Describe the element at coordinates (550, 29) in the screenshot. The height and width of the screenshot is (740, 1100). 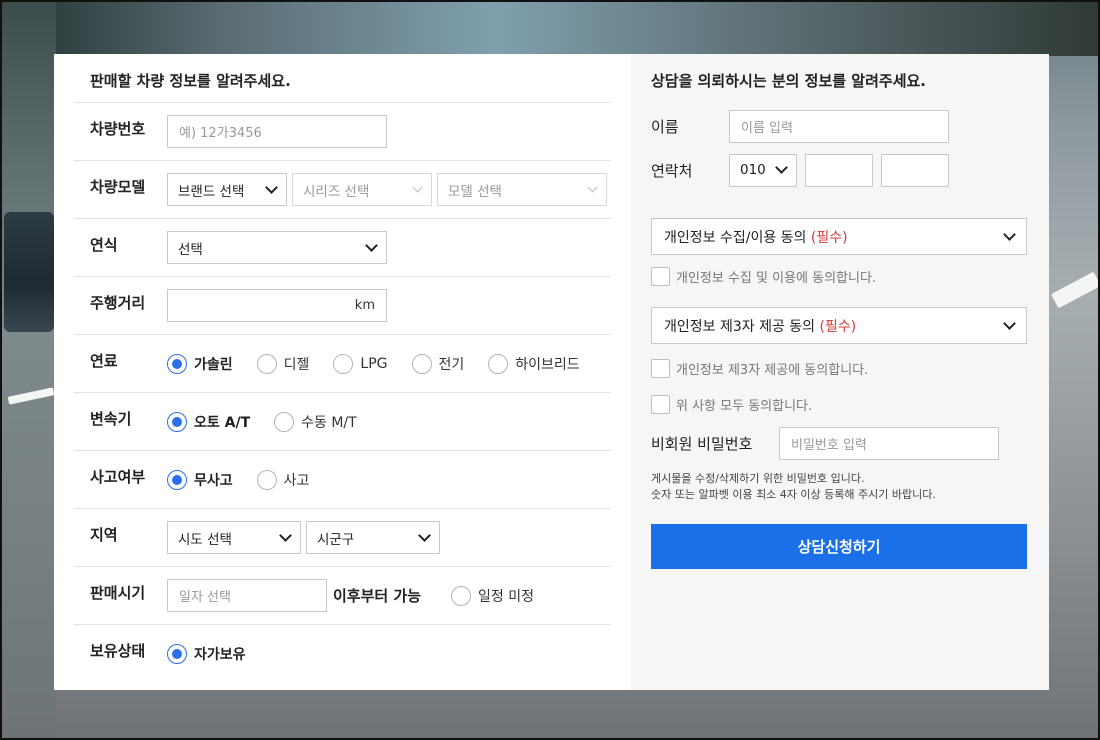
I see `background-sky` at that location.